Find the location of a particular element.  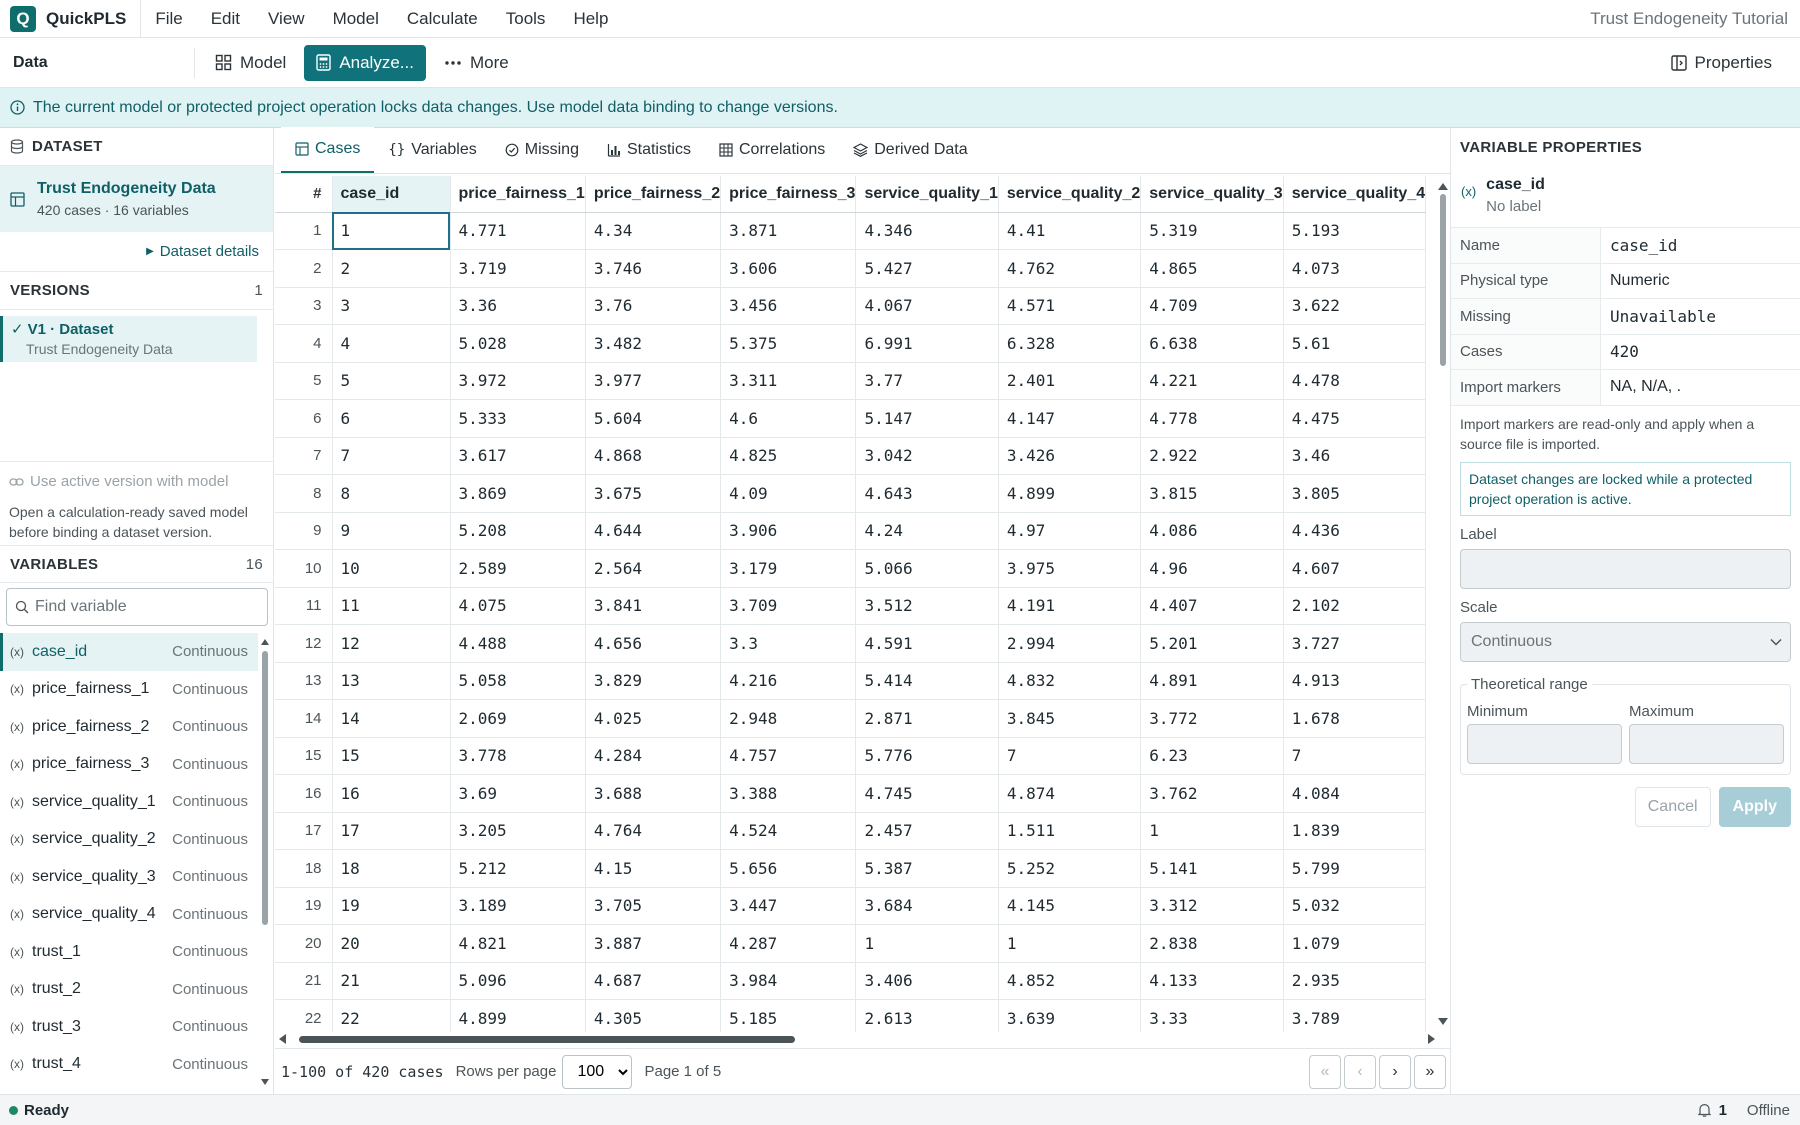

table-cell: 4.899 is located at coordinates (518, 1015).